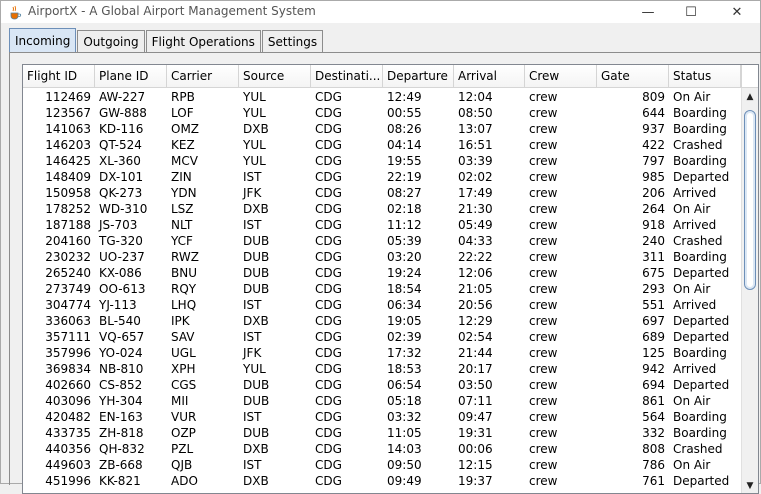 The width and height of the screenshot is (761, 494). What do you see at coordinates (418, 353) in the screenshot?
I see `table-cell: 17:32` at bounding box center [418, 353].